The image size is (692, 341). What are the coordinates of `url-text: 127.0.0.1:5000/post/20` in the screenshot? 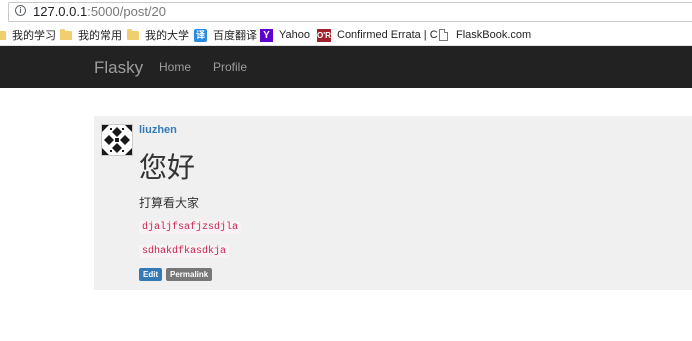 It's located at (99, 11).